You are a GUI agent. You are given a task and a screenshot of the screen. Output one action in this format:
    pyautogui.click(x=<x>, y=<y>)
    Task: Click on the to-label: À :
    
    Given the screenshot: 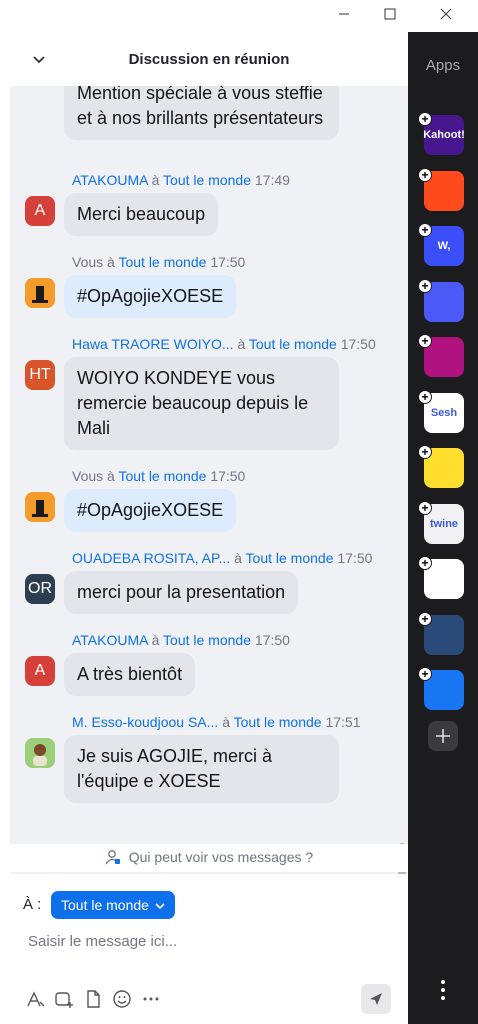 What is the action you would take?
    pyautogui.click(x=32, y=904)
    